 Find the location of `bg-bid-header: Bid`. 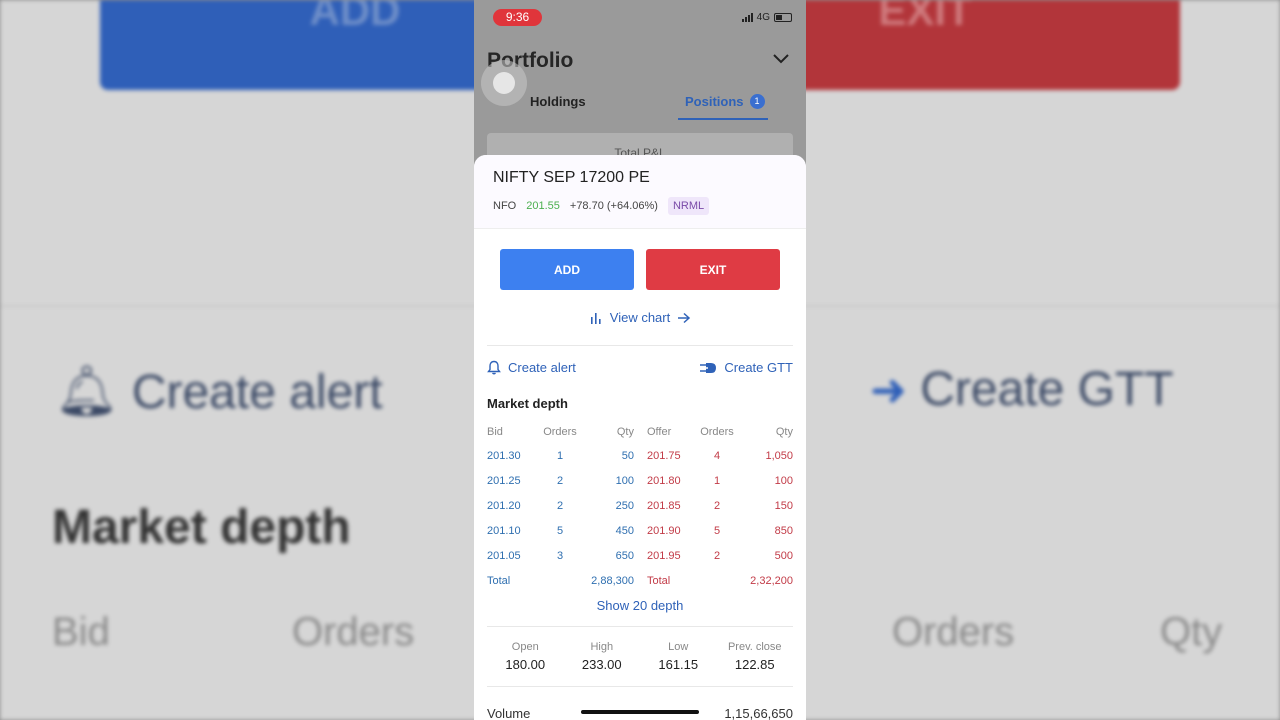

bg-bid-header: Bid is located at coordinates (81, 632).